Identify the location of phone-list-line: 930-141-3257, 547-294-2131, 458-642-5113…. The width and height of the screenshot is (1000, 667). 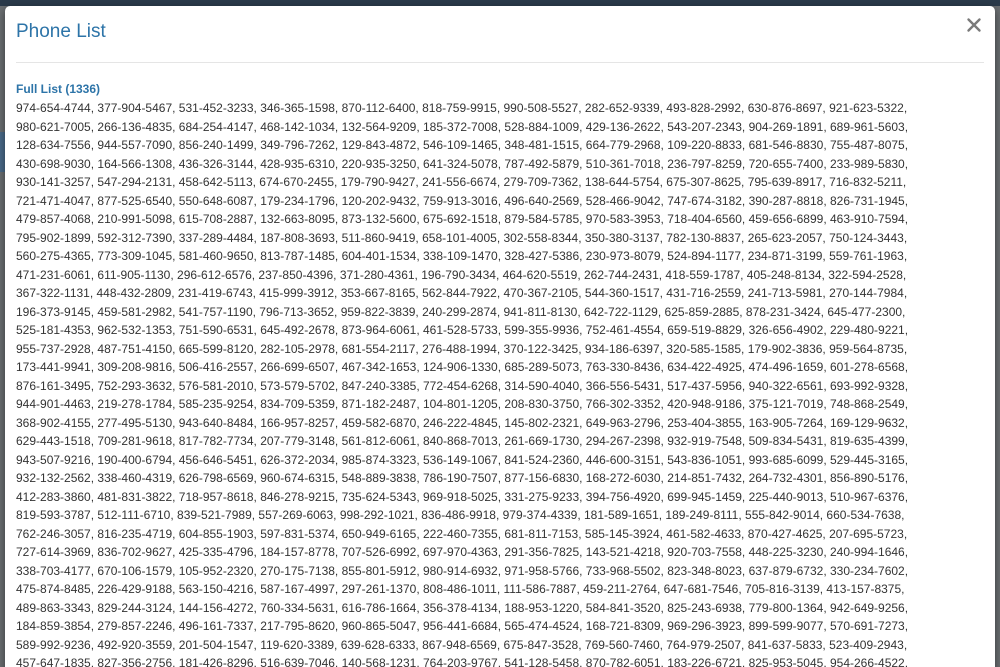
(461, 182).